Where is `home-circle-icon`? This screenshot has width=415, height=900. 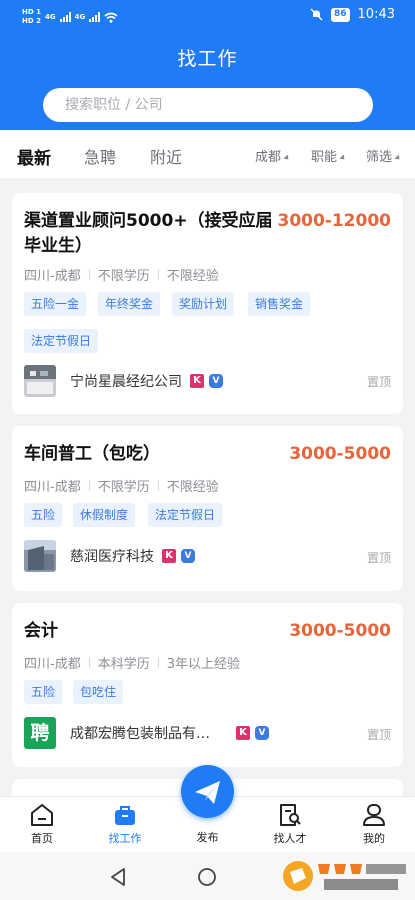 home-circle-icon is located at coordinates (207, 877).